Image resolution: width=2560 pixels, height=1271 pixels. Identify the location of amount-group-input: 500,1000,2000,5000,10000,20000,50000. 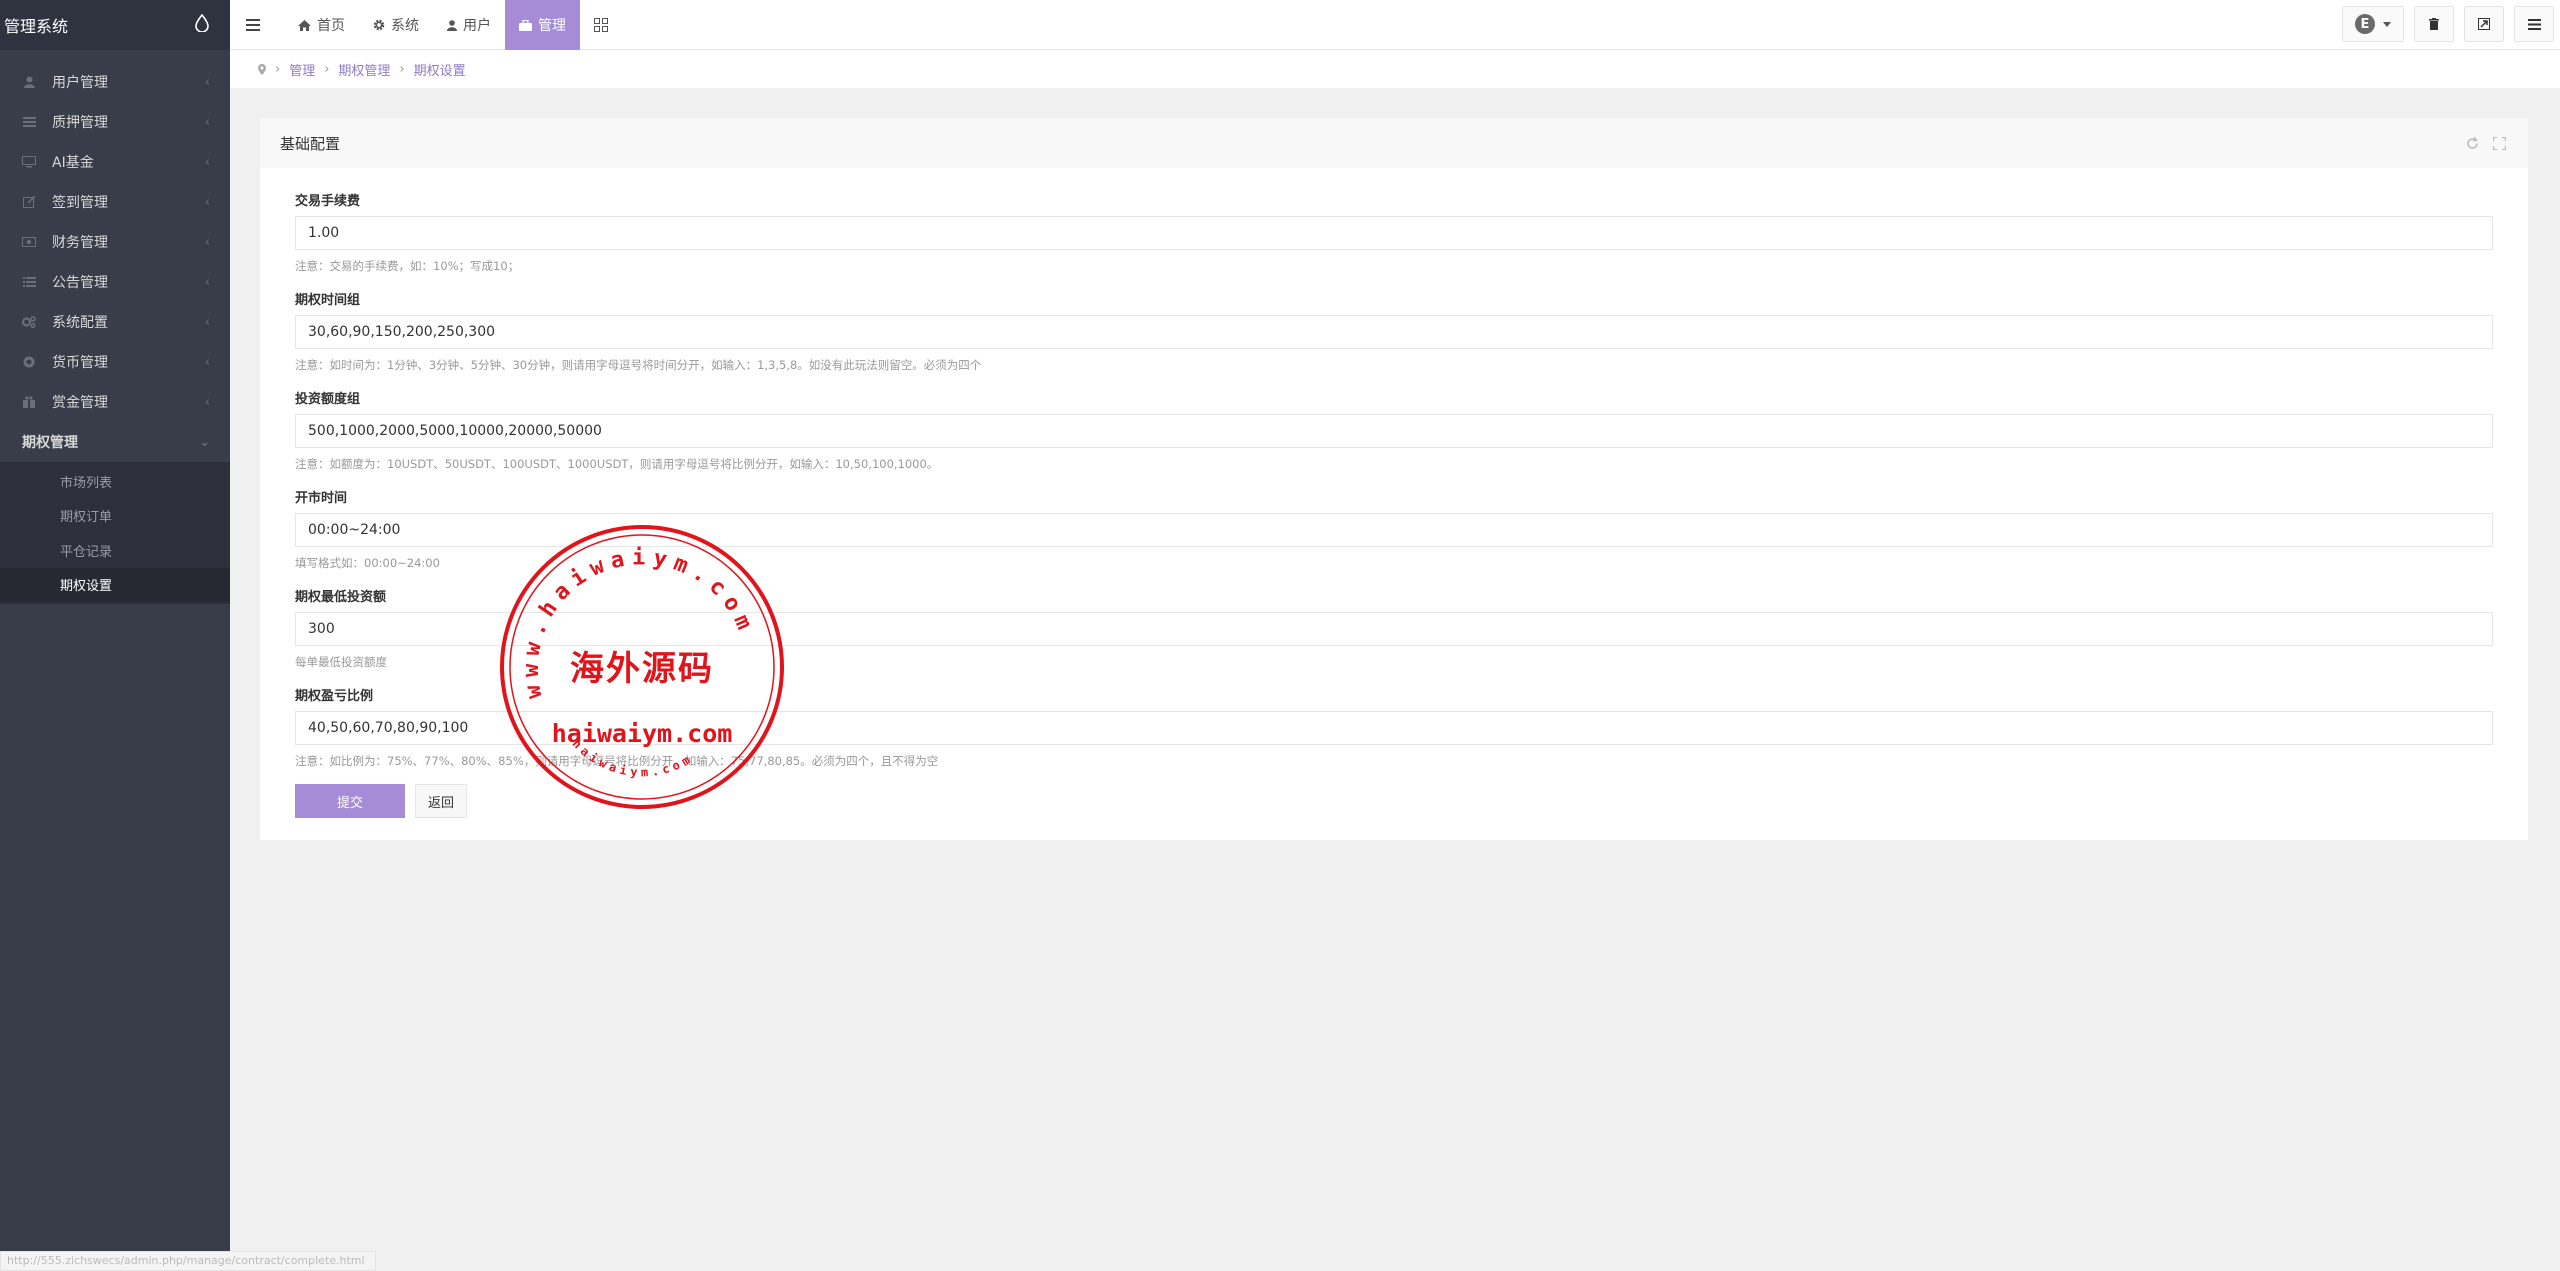
(1394, 431).